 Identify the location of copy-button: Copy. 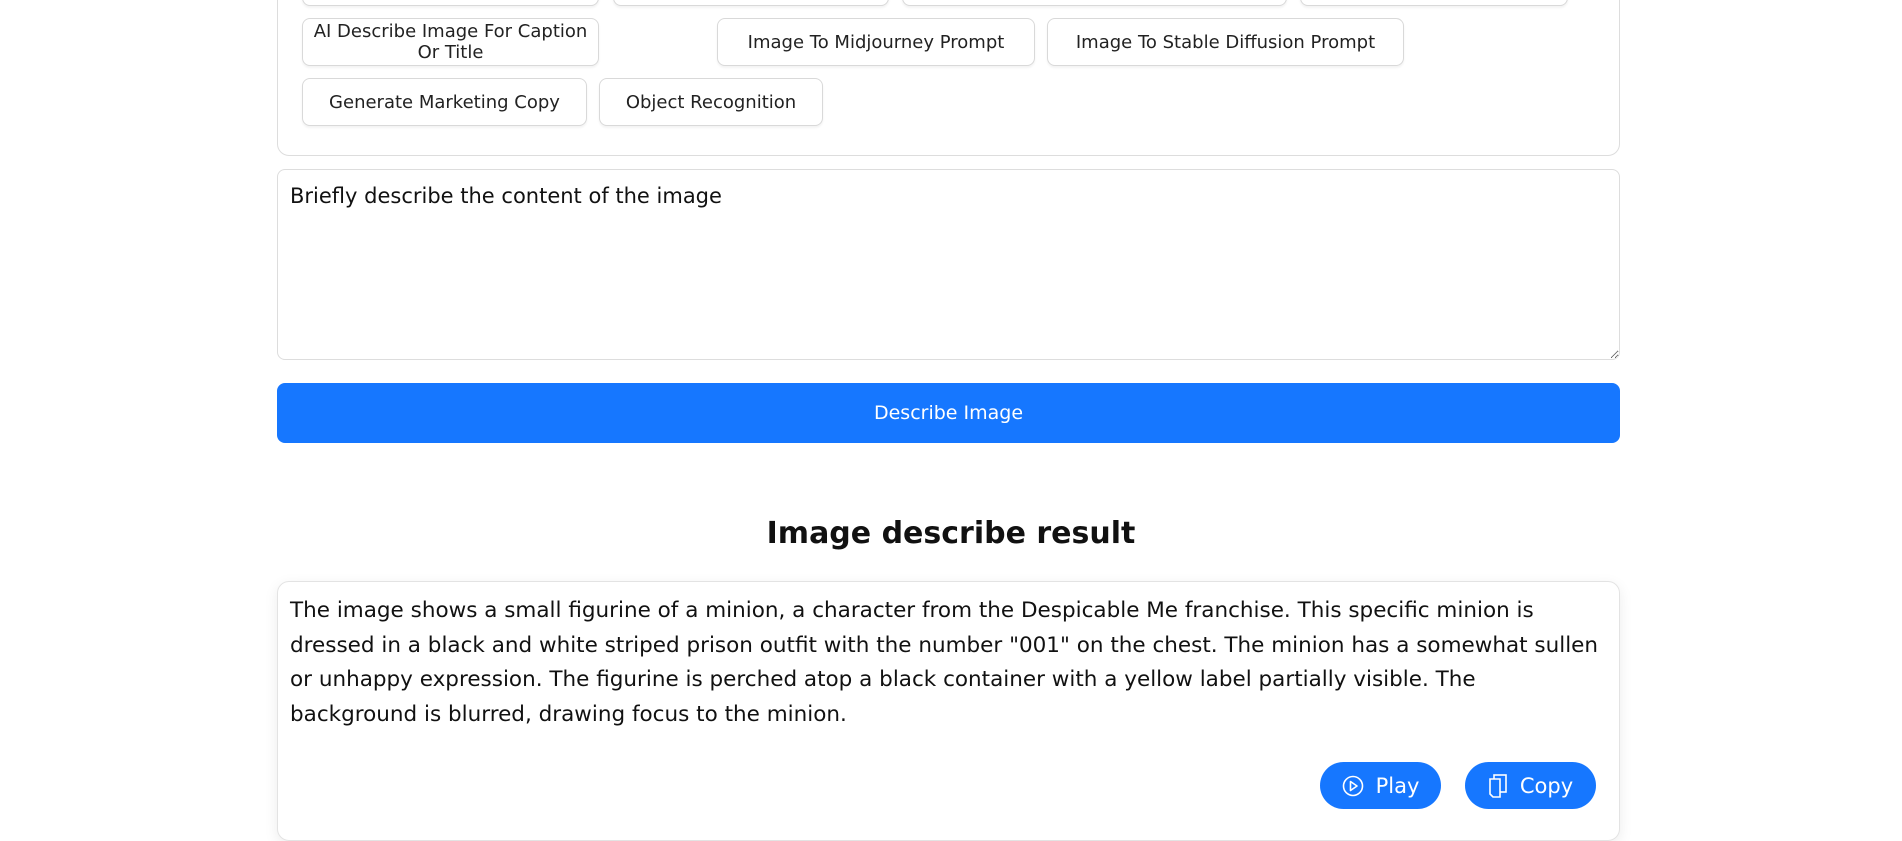
(1530, 785).